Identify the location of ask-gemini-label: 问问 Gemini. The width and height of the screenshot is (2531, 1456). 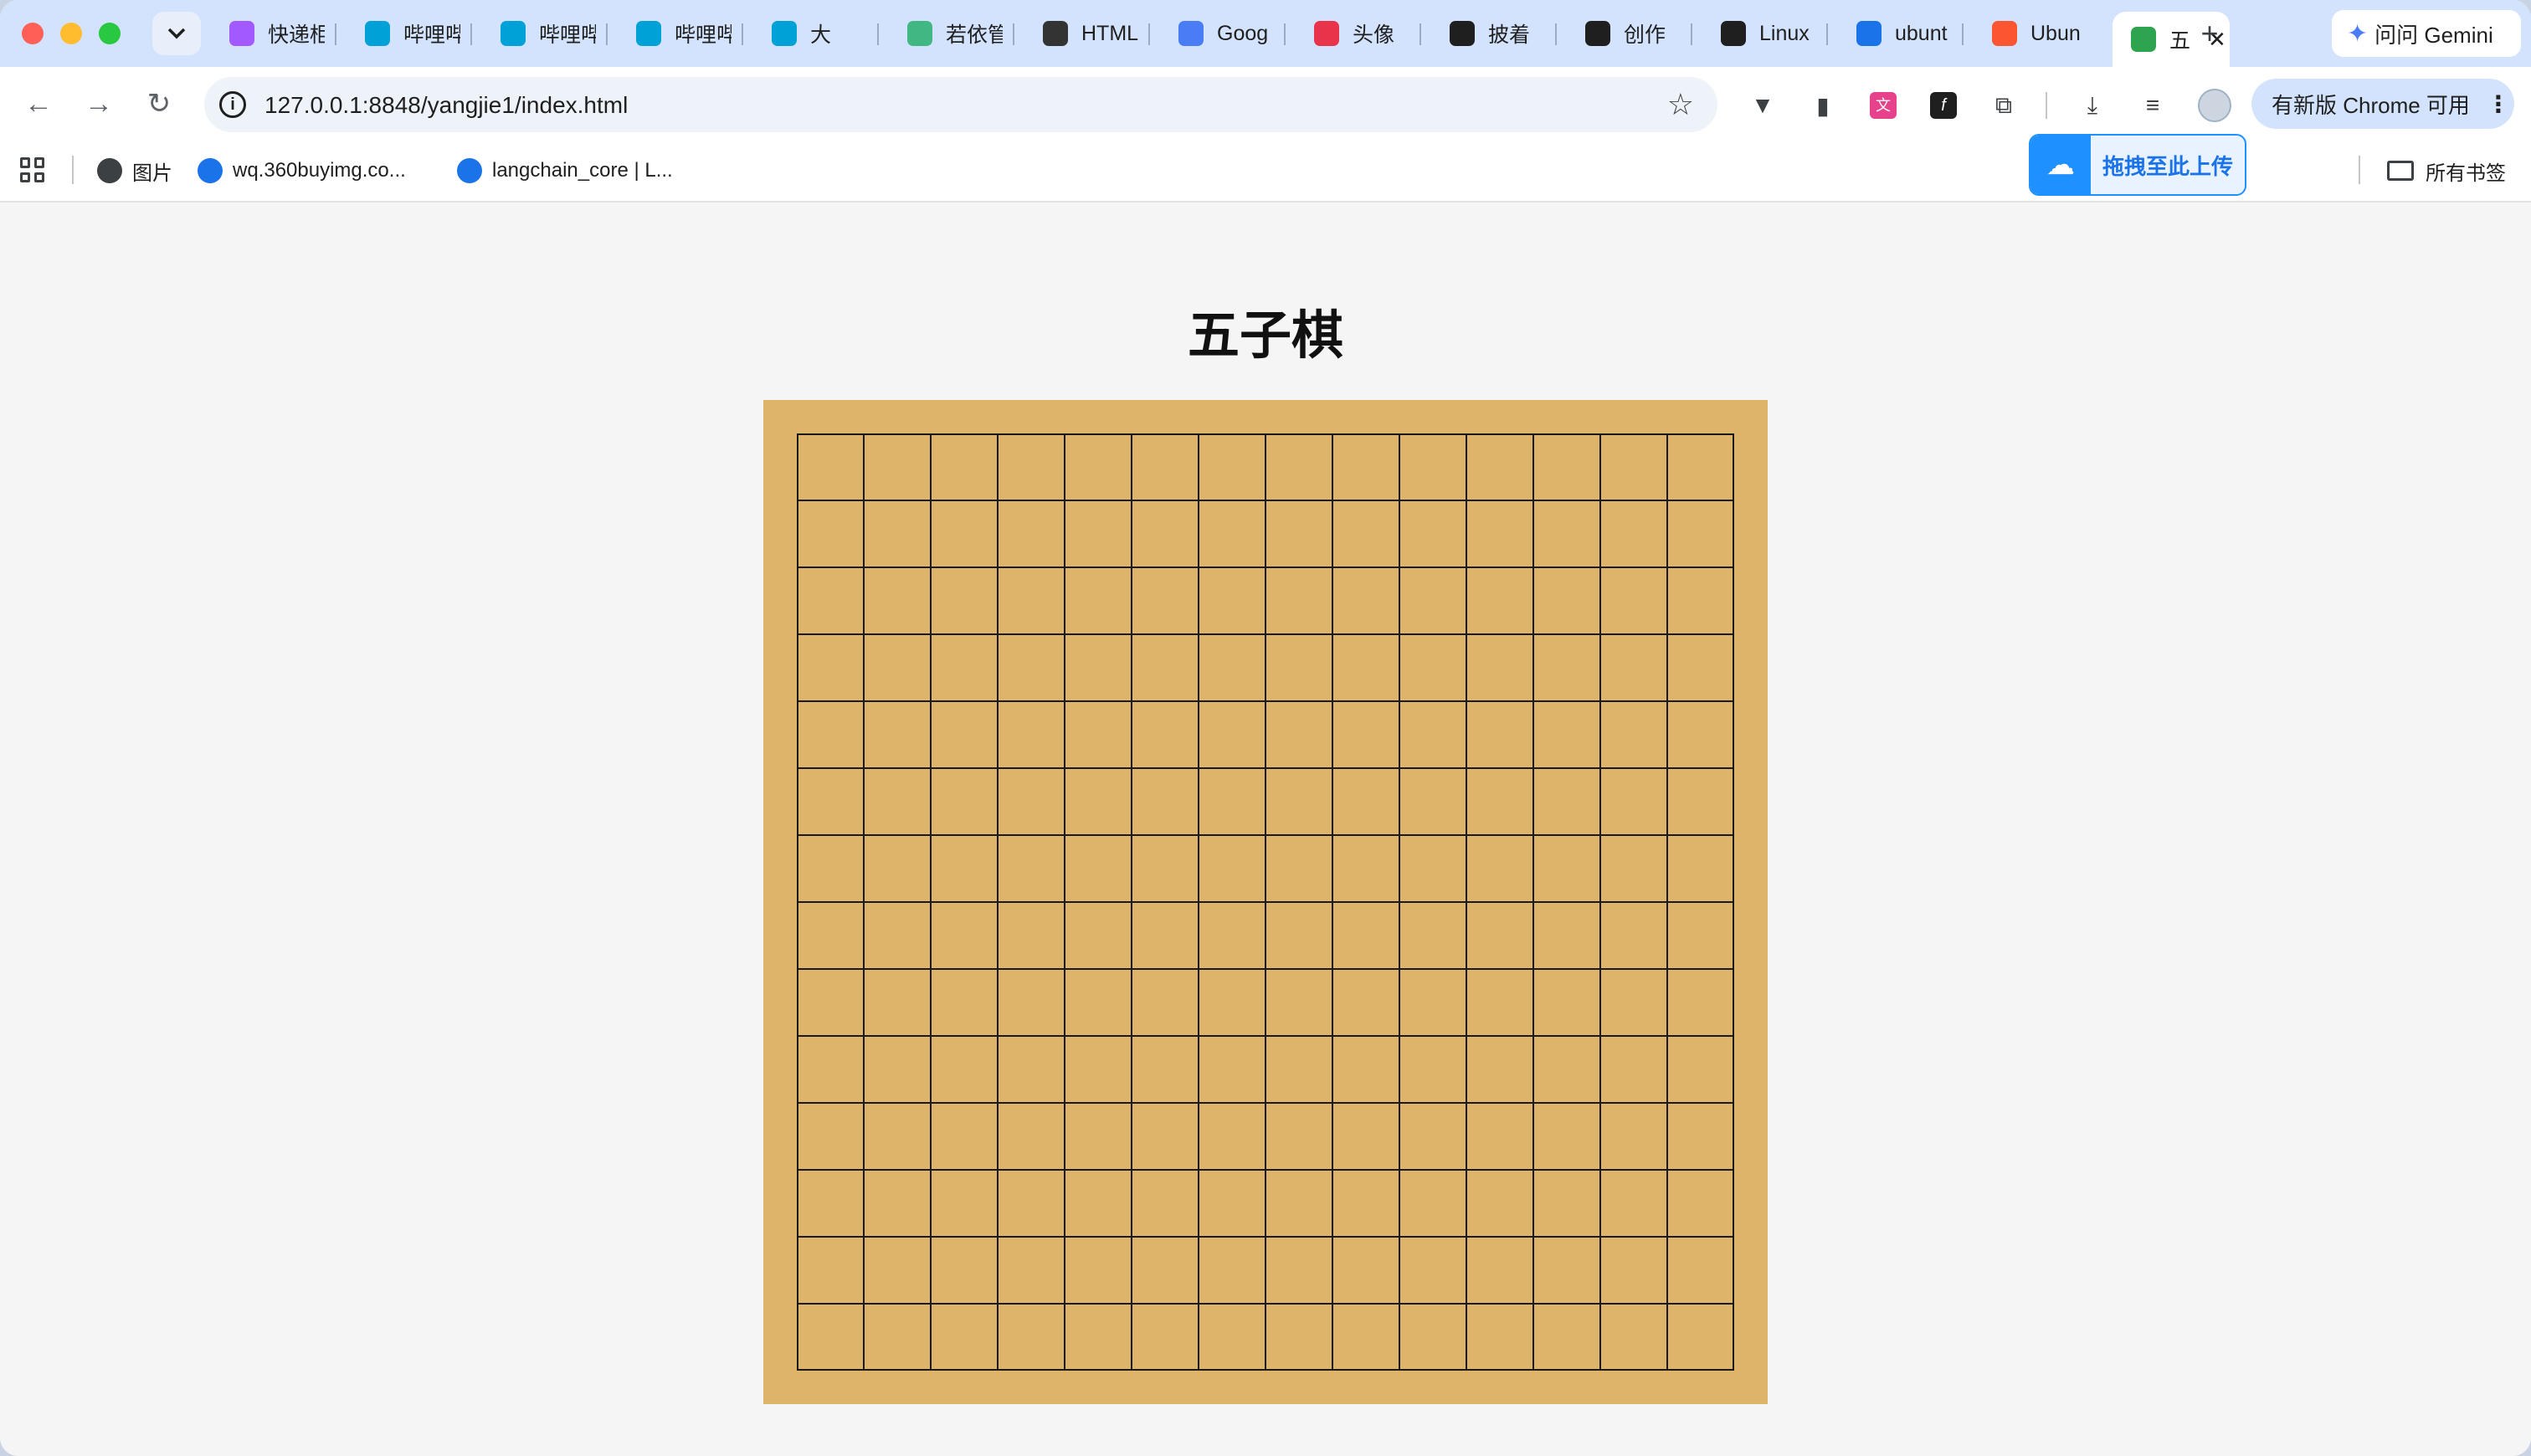
(2433, 35).